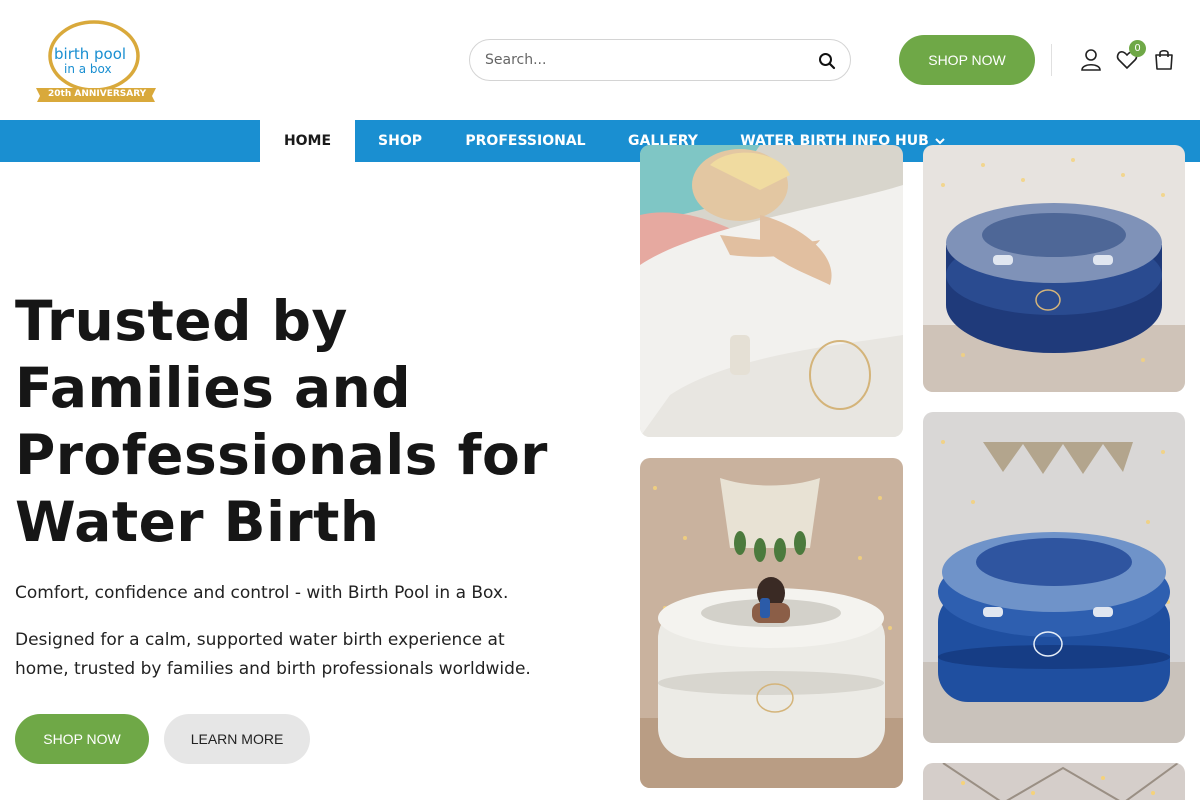 The width and height of the screenshot is (1200, 800). Describe the element at coordinates (281, 455) in the screenshot. I see `hero-title-line: Professionals for` at that location.